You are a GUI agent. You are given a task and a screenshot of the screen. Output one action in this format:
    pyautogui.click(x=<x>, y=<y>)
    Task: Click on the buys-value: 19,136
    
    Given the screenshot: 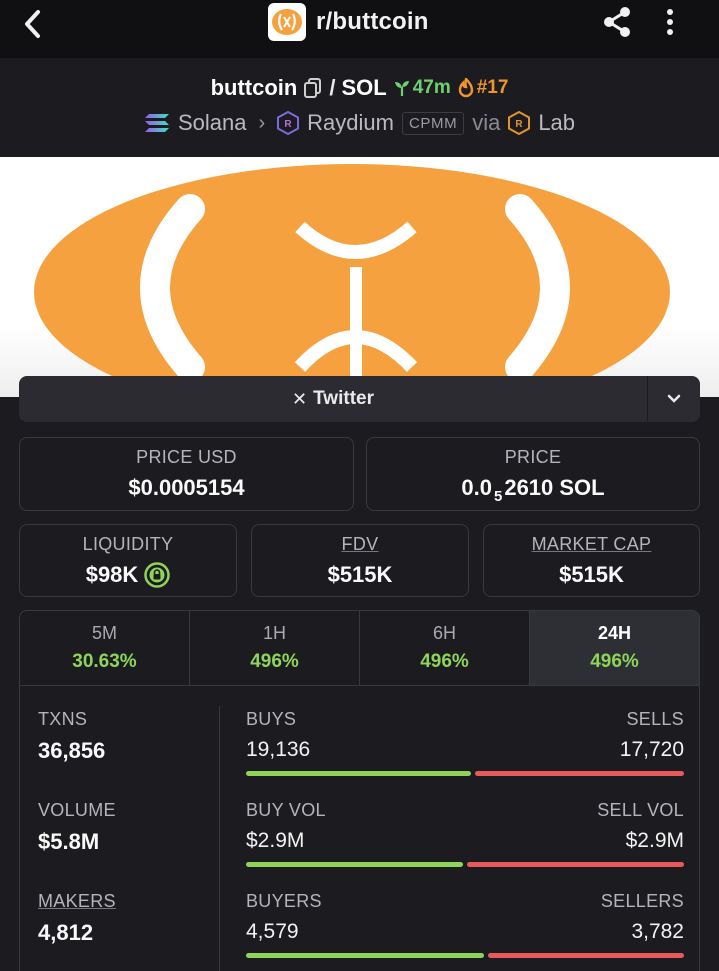 What is the action you would take?
    pyautogui.click(x=278, y=749)
    